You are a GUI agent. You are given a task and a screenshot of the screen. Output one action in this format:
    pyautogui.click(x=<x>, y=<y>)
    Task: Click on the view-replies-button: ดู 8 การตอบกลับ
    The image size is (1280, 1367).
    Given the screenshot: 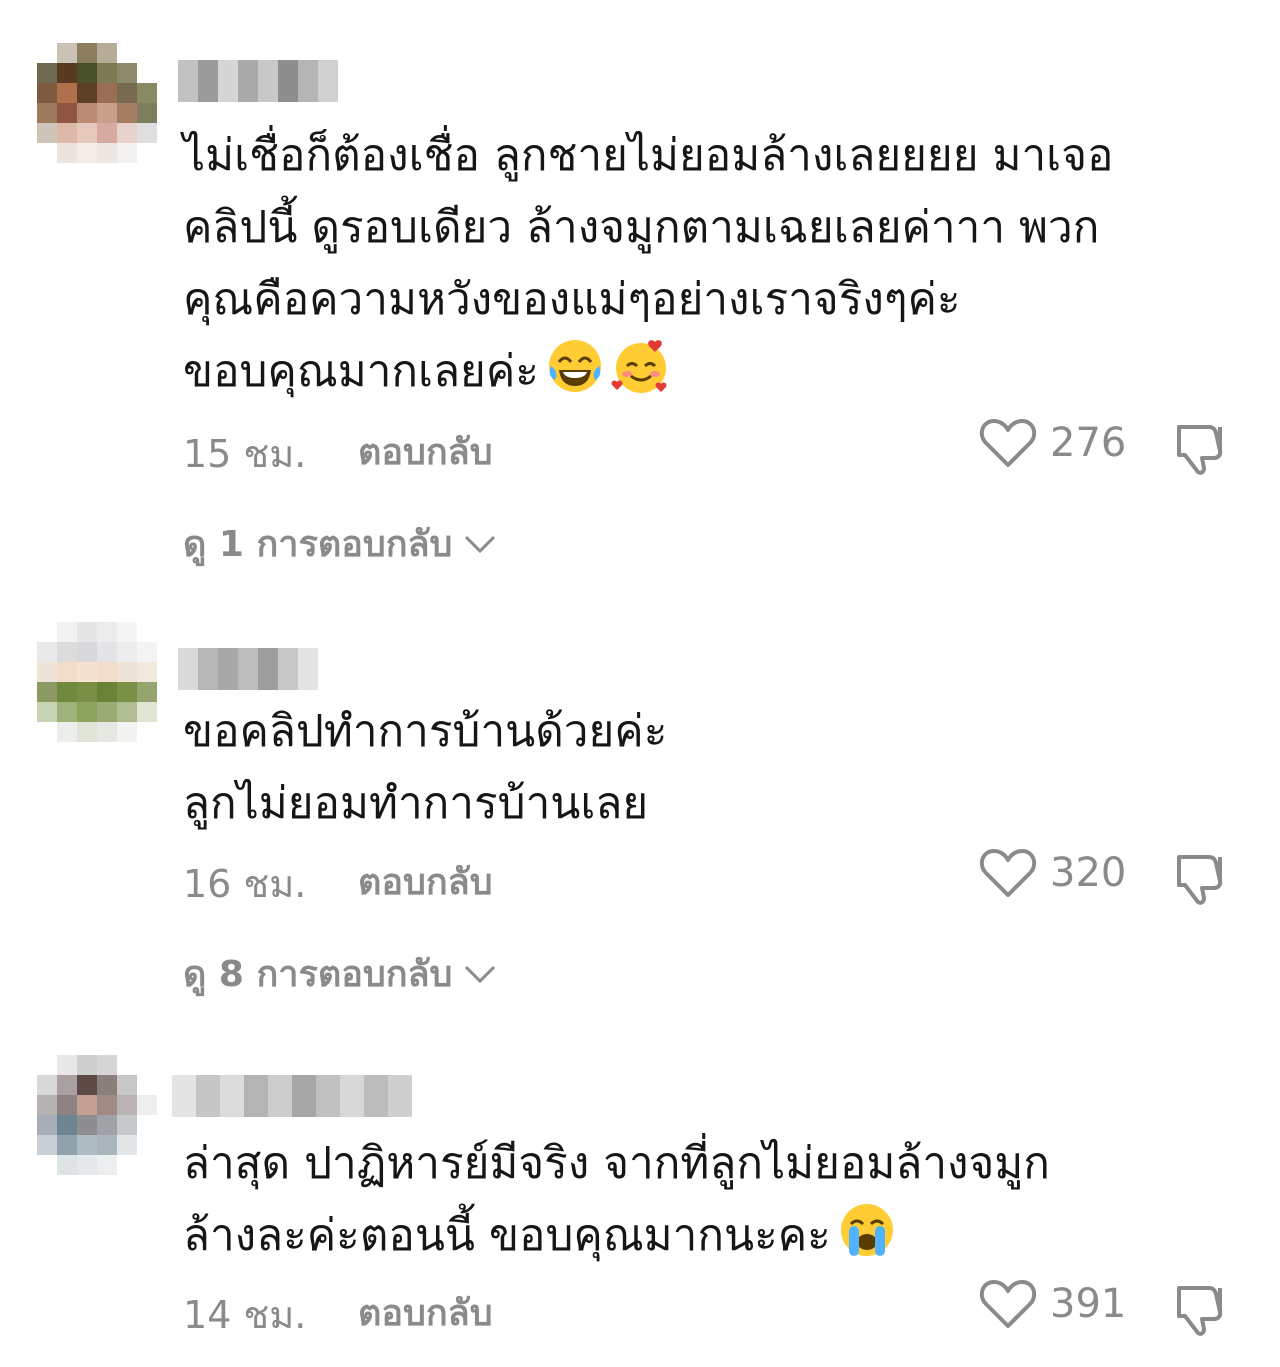 What is the action you would take?
    pyautogui.click(x=341, y=973)
    